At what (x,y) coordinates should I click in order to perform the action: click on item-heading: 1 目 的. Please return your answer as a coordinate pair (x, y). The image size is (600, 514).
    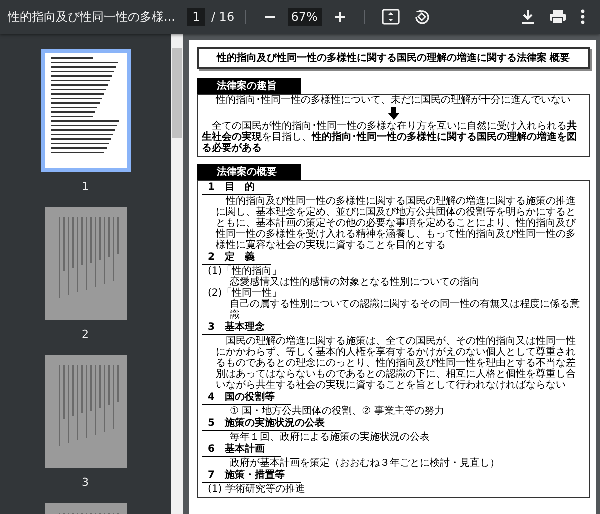
    Looking at the image, I should click on (236, 188).